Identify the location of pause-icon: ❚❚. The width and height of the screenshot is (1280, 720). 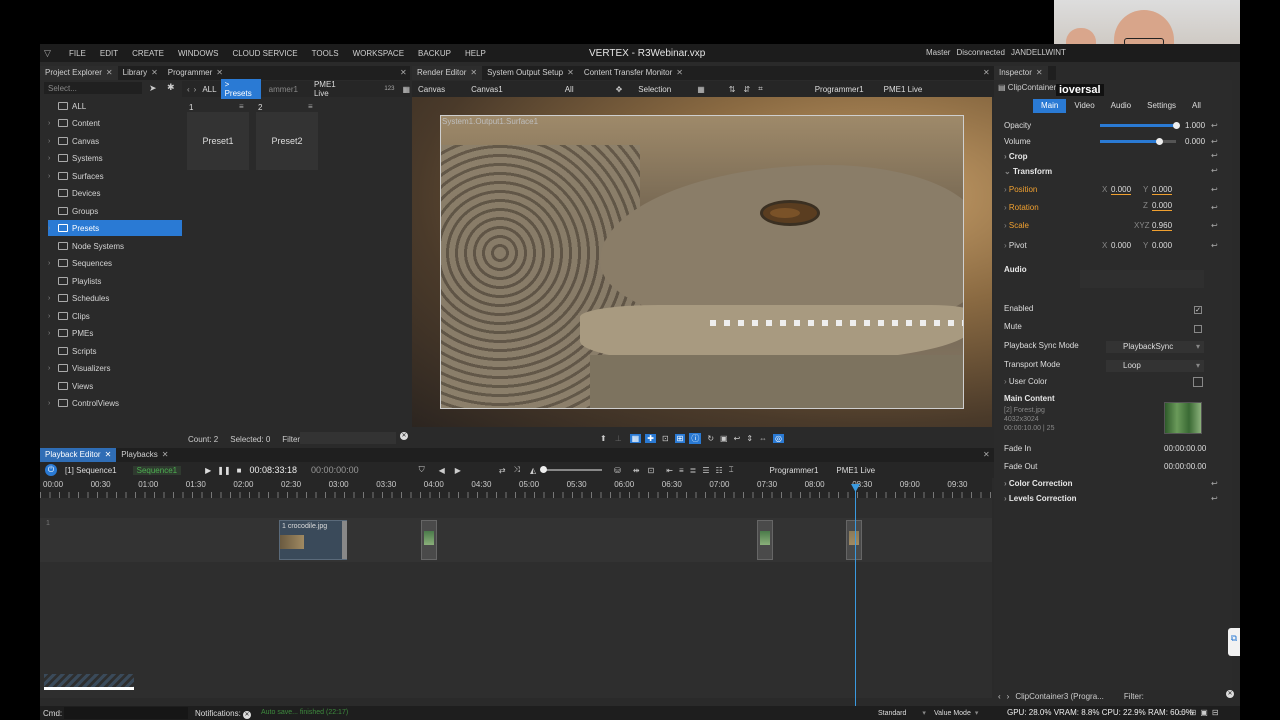
(223, 470).